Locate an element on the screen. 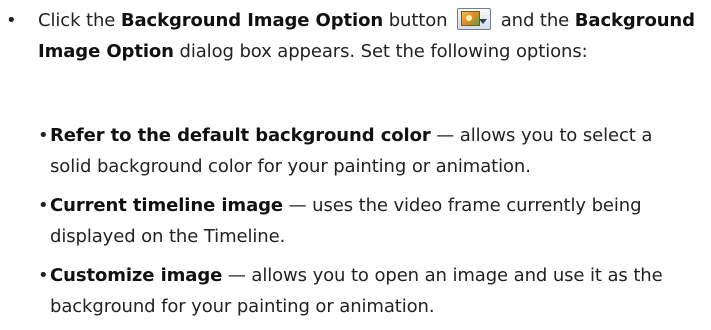 The height and width of the screenshot is (330, 711). step-text-part3: and the is located at coordinates (535, 20).